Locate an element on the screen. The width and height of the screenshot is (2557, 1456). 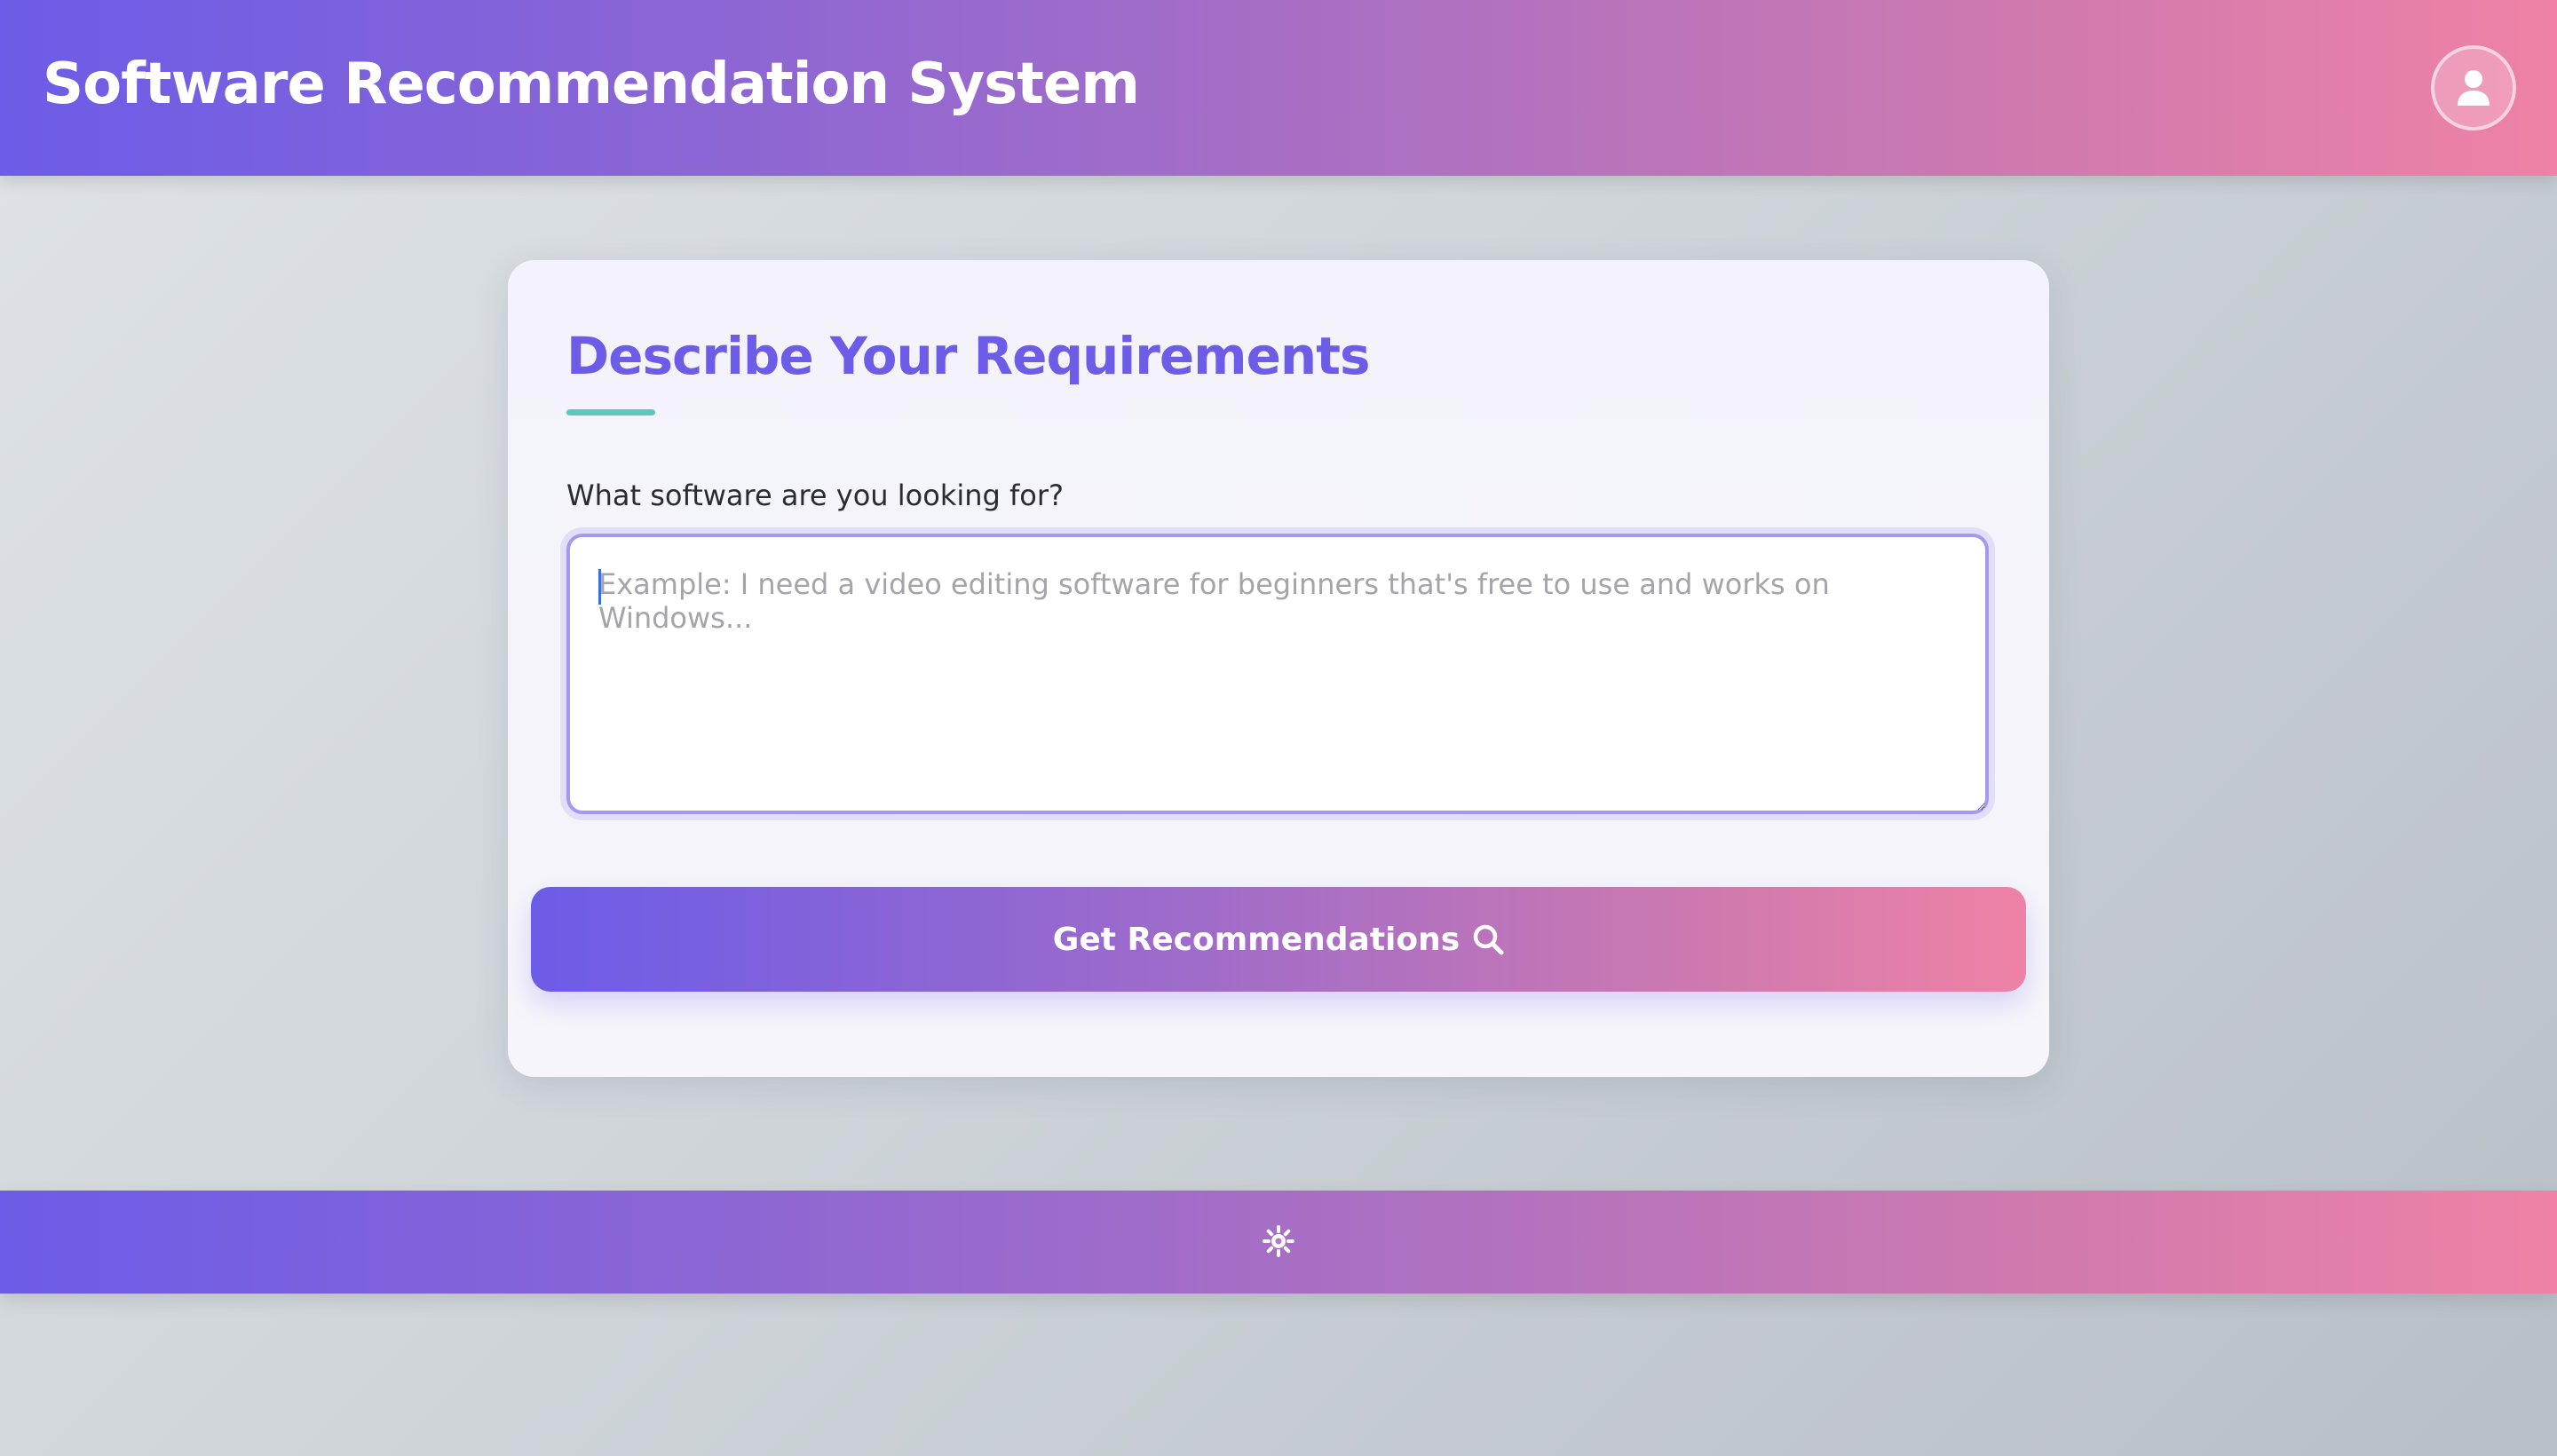
theme-toggle-button is located at coordinates (1278, 1241).